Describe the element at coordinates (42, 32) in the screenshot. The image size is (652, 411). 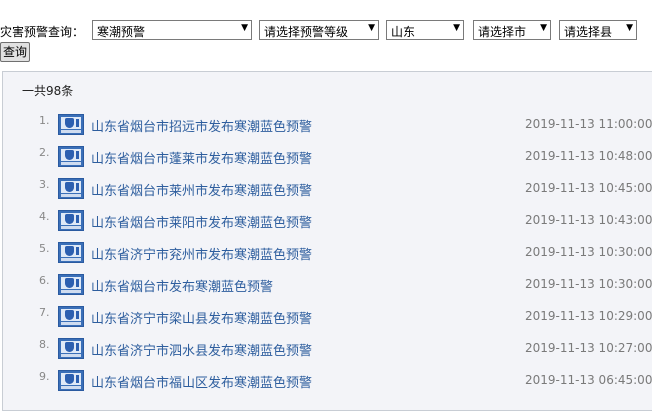
I see `filter-label: 灾害预警查询：` at that location.